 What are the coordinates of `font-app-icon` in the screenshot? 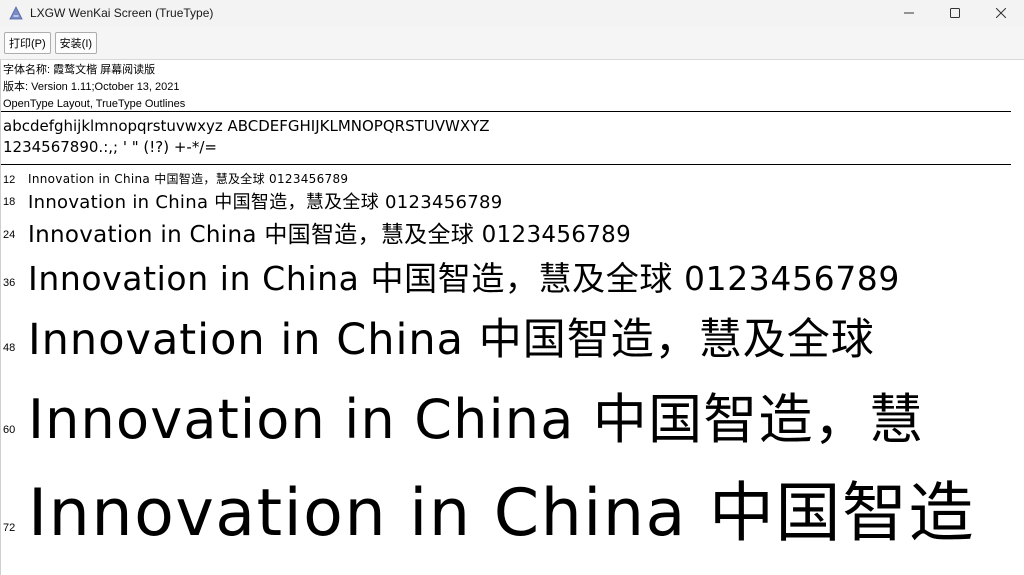 It's located at (16, 13).